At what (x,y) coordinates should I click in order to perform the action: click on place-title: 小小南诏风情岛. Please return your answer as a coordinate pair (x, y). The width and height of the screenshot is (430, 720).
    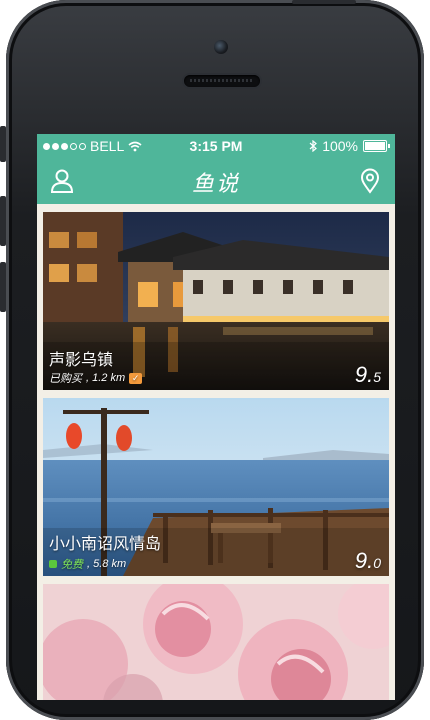
    Looking at the image, I should click on (105, 544).